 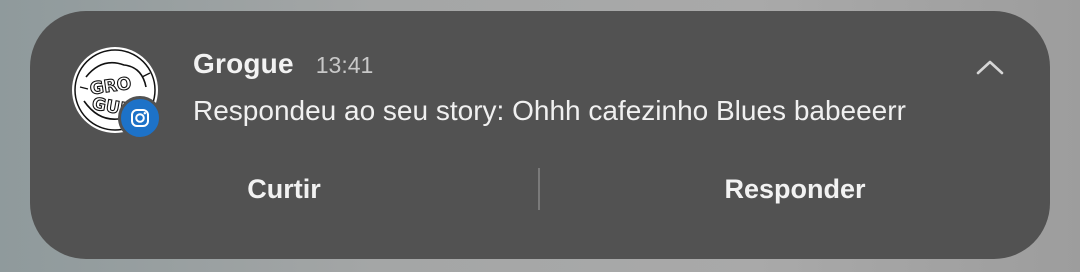 What do you see at coordinates (243, 63) in the screenshot?
I see `sender-name: Grogue` at bounding box center [243, 63].